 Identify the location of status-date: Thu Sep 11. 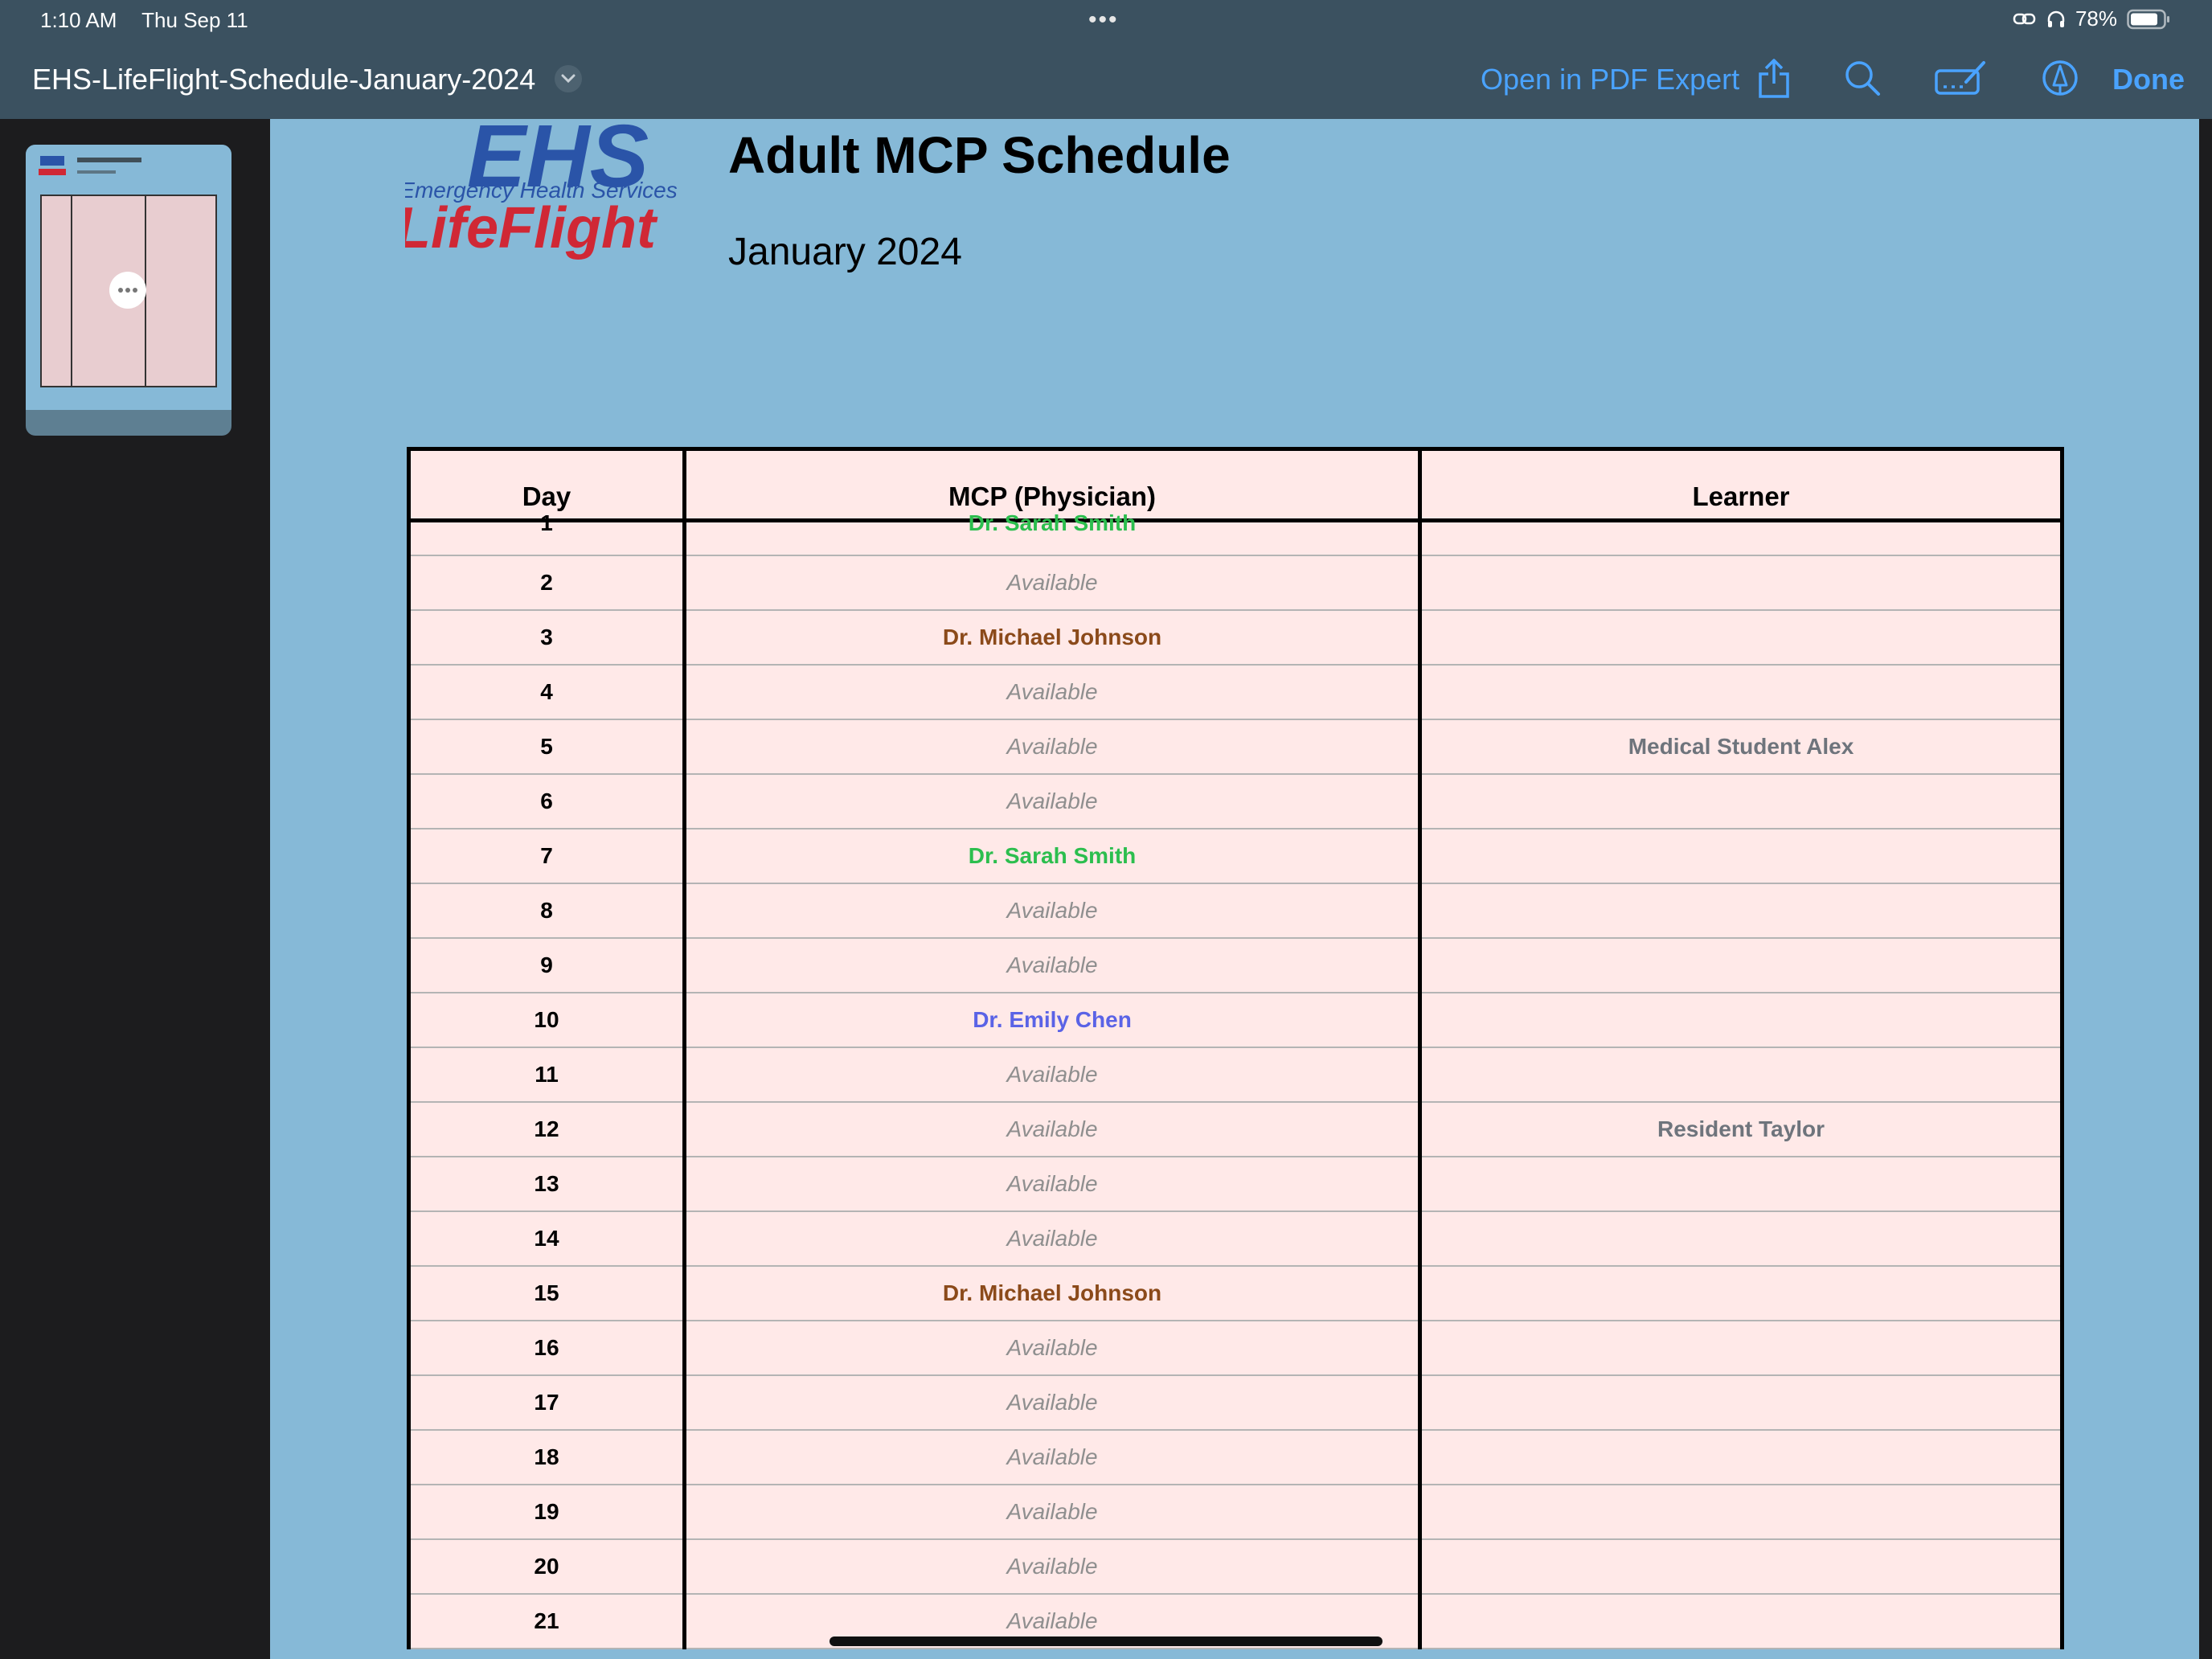
(194, 20).